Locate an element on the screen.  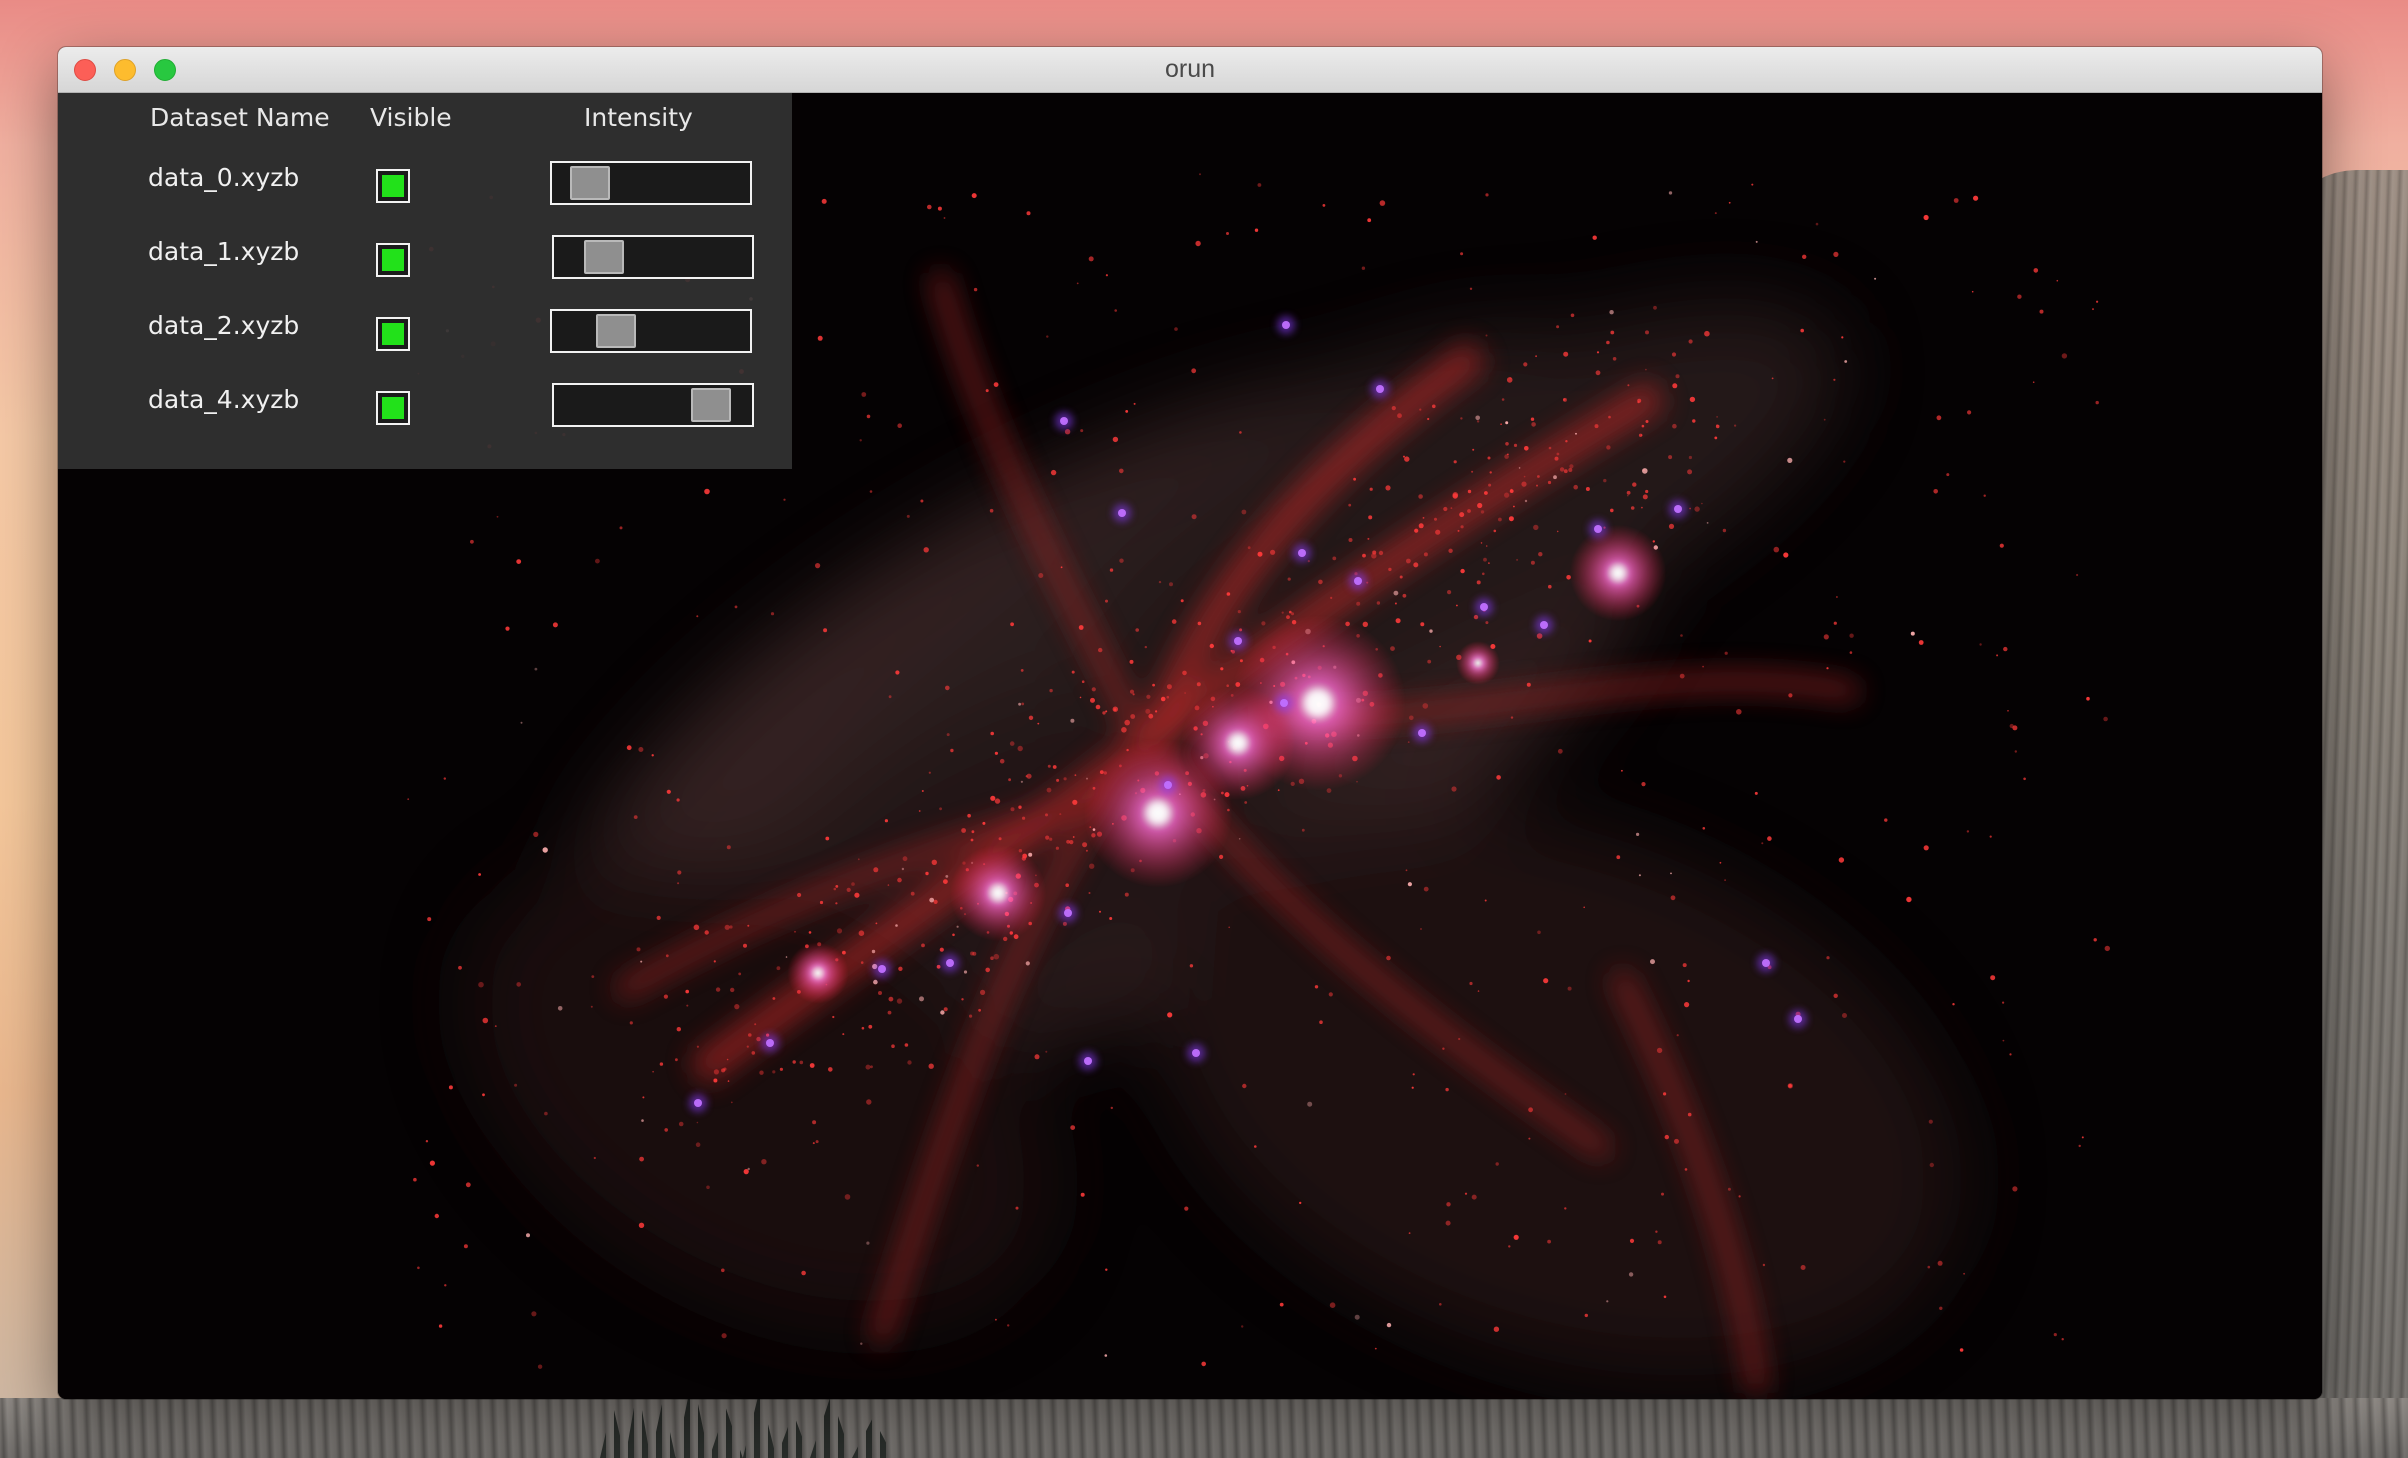
title-bar: orun is located at coordinates (1190, 70).